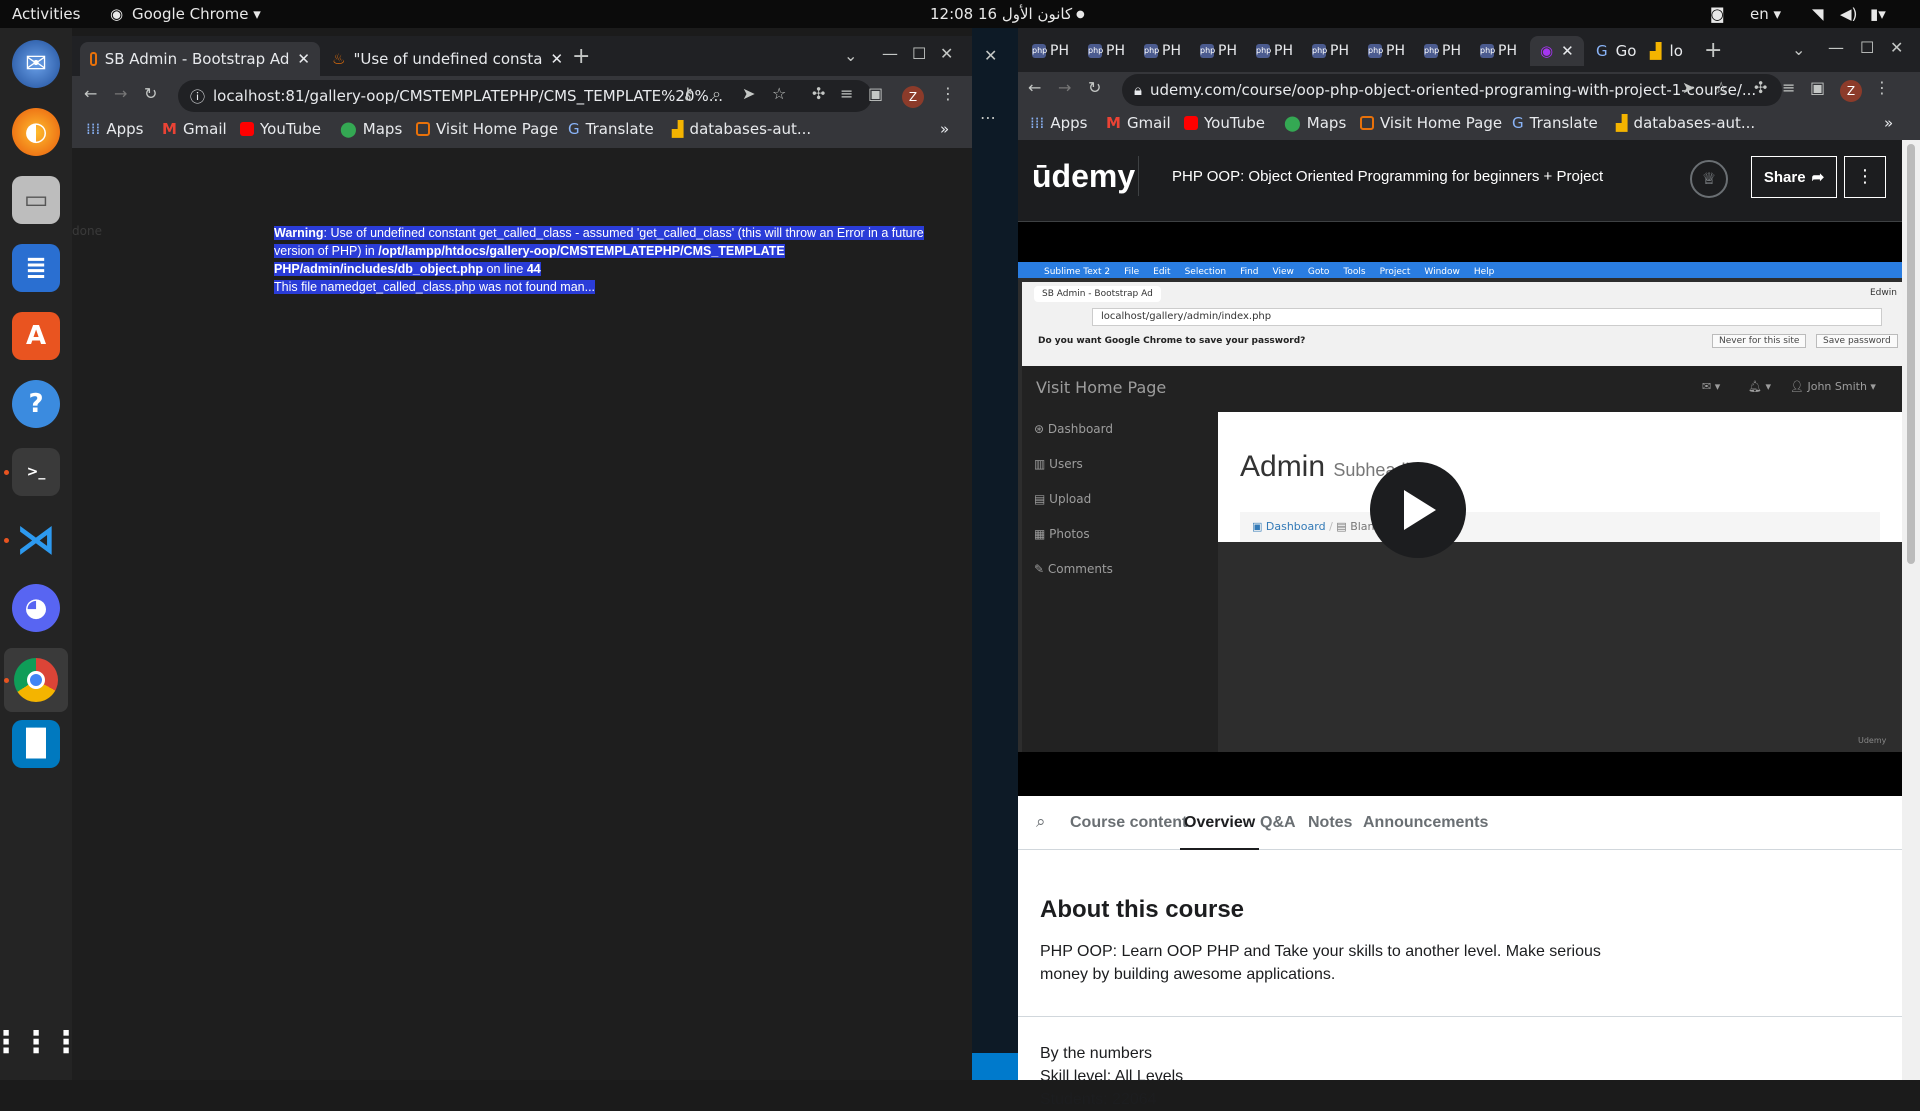 The width and height of the screenshot is (1920, 1111). Describe the element at coordinates (688, 93) in the screenshot. I see `key-icon: ⚷` at that location.